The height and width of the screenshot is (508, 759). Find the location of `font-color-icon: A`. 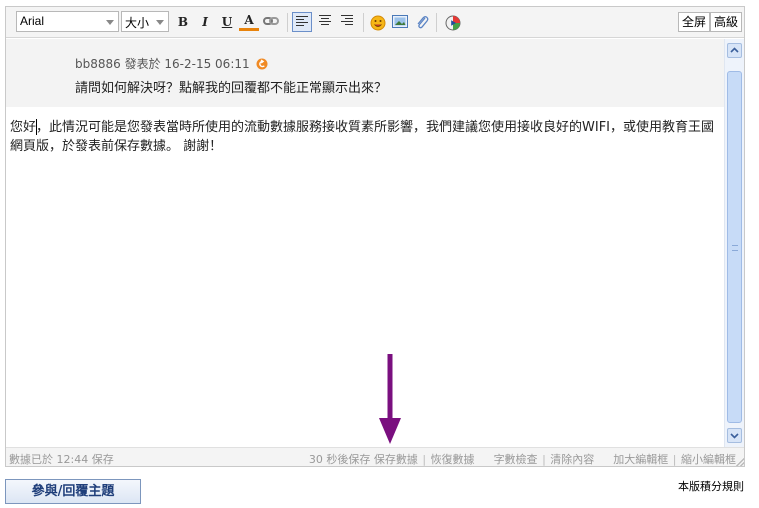

font-color-icon: A is located at coordinates (249, 20).